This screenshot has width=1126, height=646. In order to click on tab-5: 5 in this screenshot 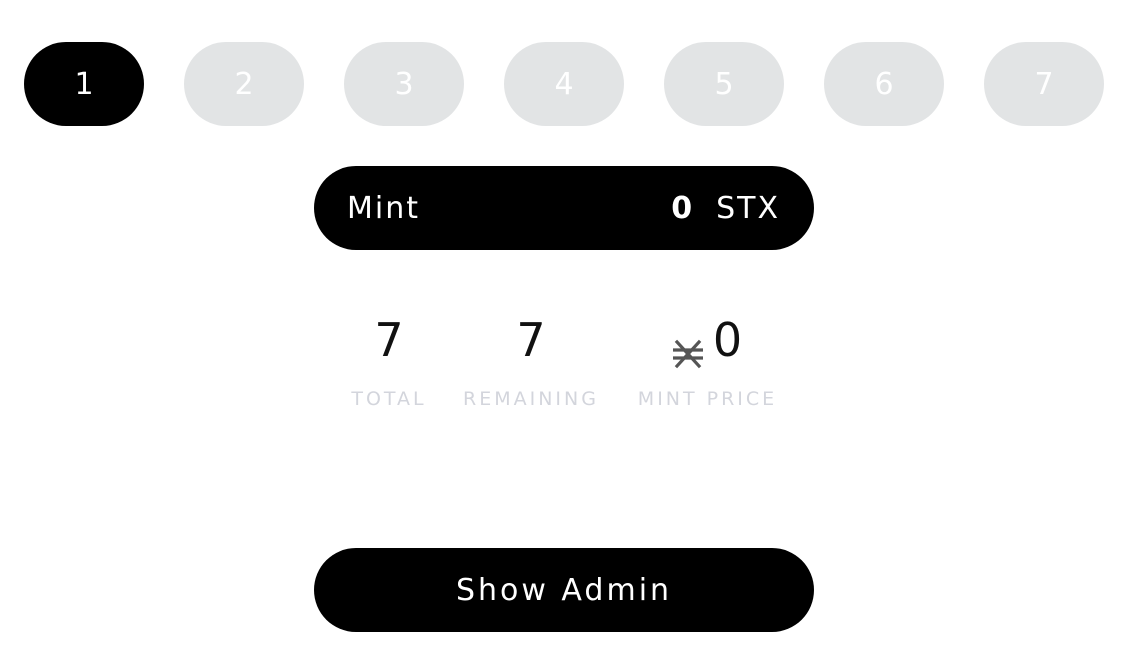, I will do `click(724, 84)`.